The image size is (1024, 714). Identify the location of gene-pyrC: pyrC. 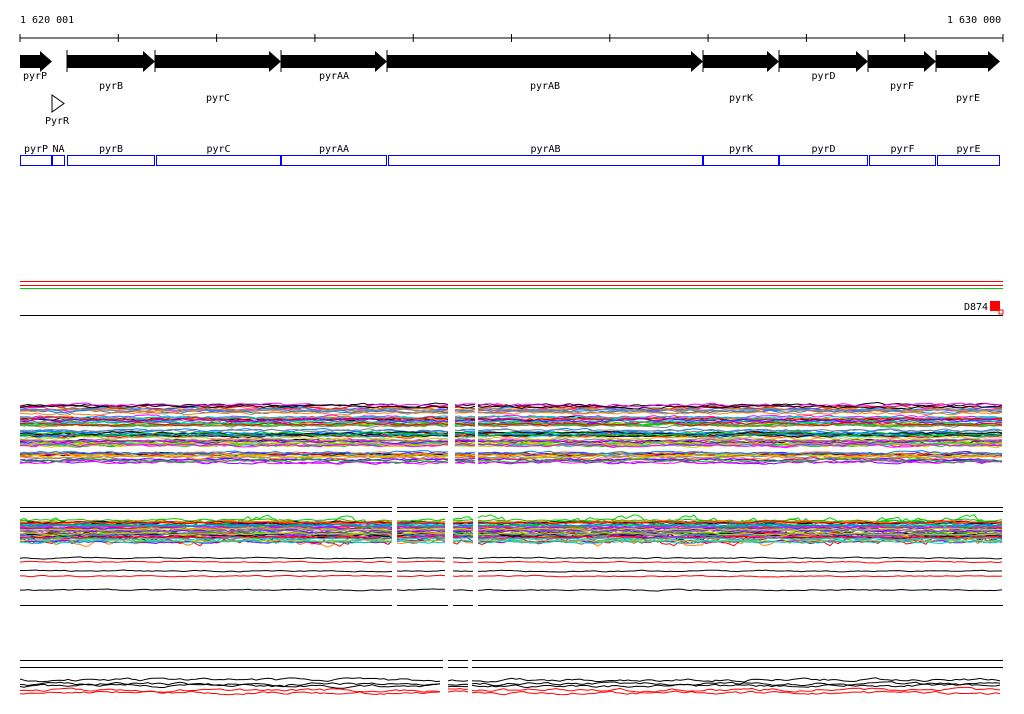
(217, 77).